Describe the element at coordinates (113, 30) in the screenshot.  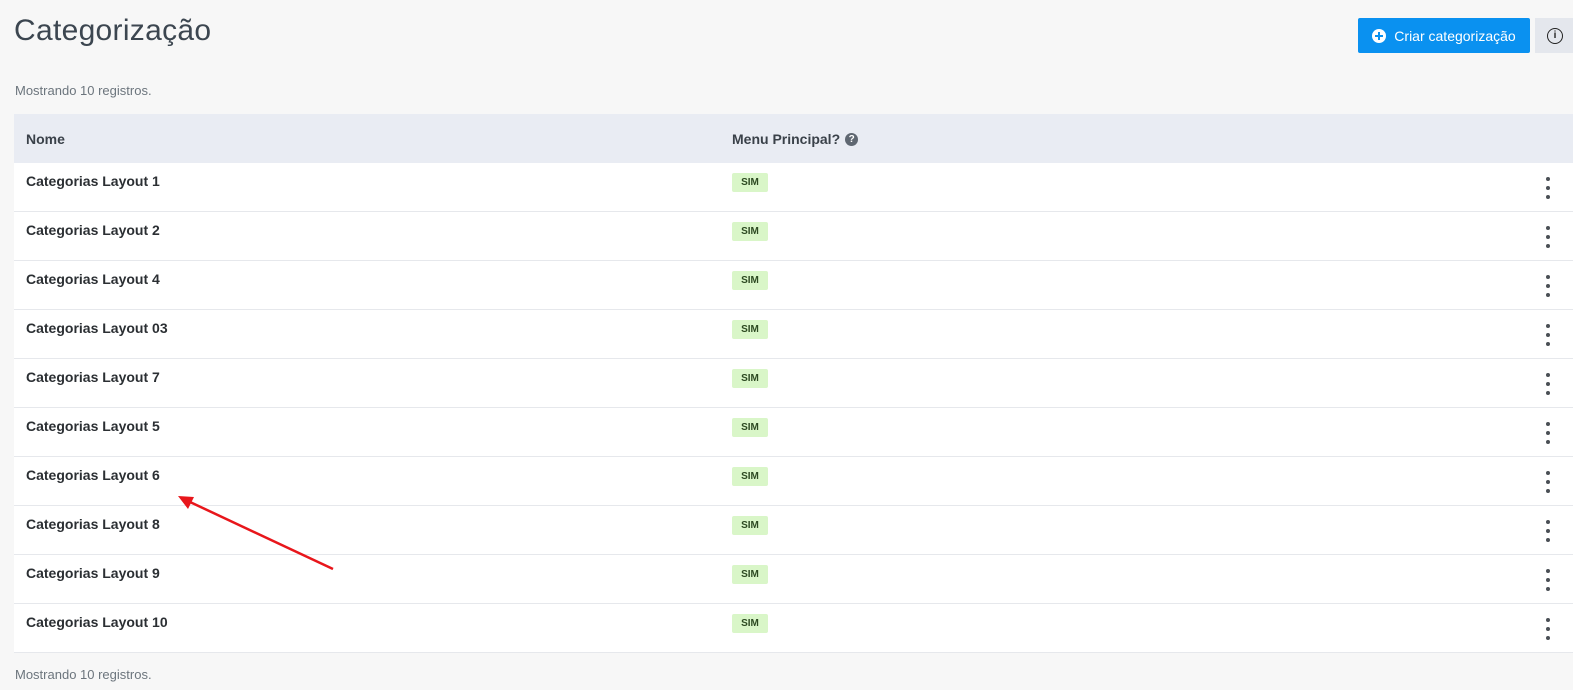
I see `page-title: Categorização` at that location.